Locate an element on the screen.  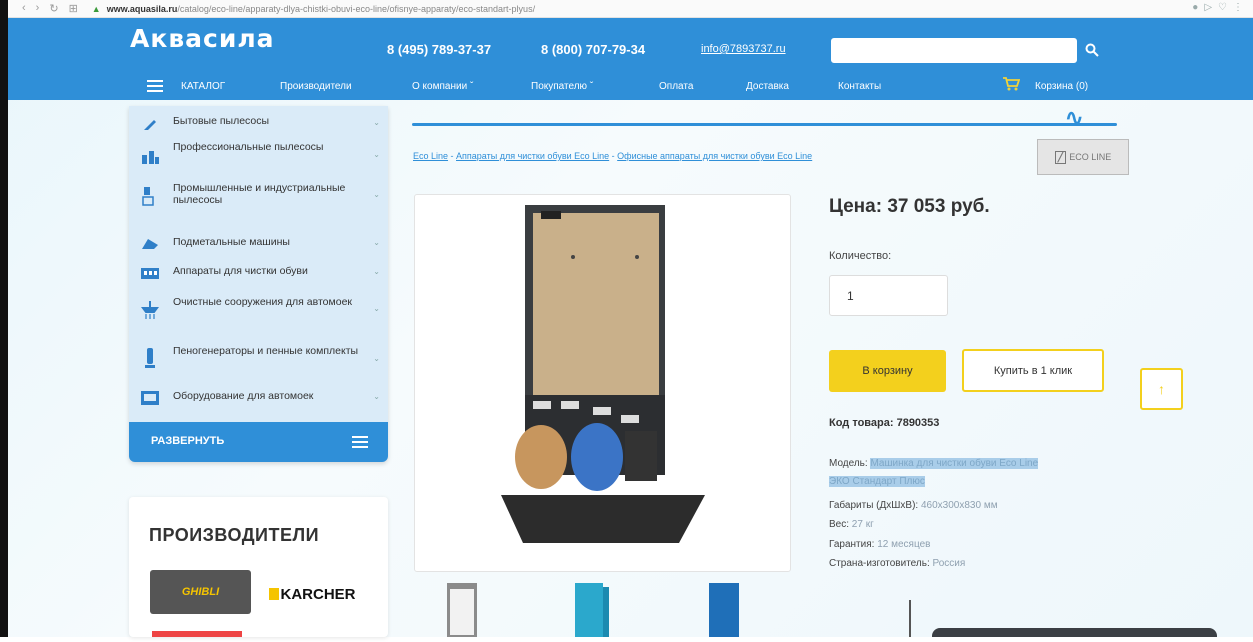
spec-value: Машинка для чистки обуви Eco Line is located at coordinates (954, 463).